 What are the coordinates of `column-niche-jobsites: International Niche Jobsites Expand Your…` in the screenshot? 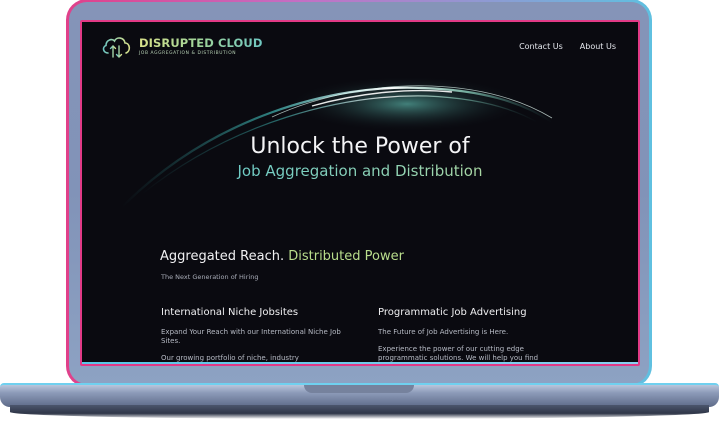 It's located at (253, 335).